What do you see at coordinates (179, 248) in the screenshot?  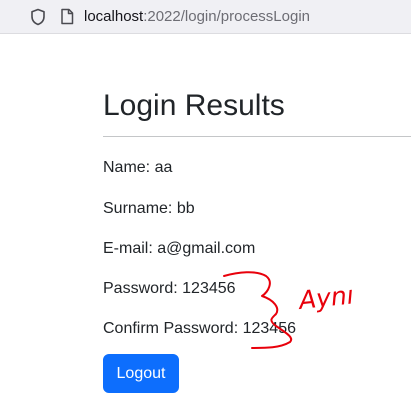 I see `email-field: E-mail: a@gmail.com` at bounding box center [179, 248].